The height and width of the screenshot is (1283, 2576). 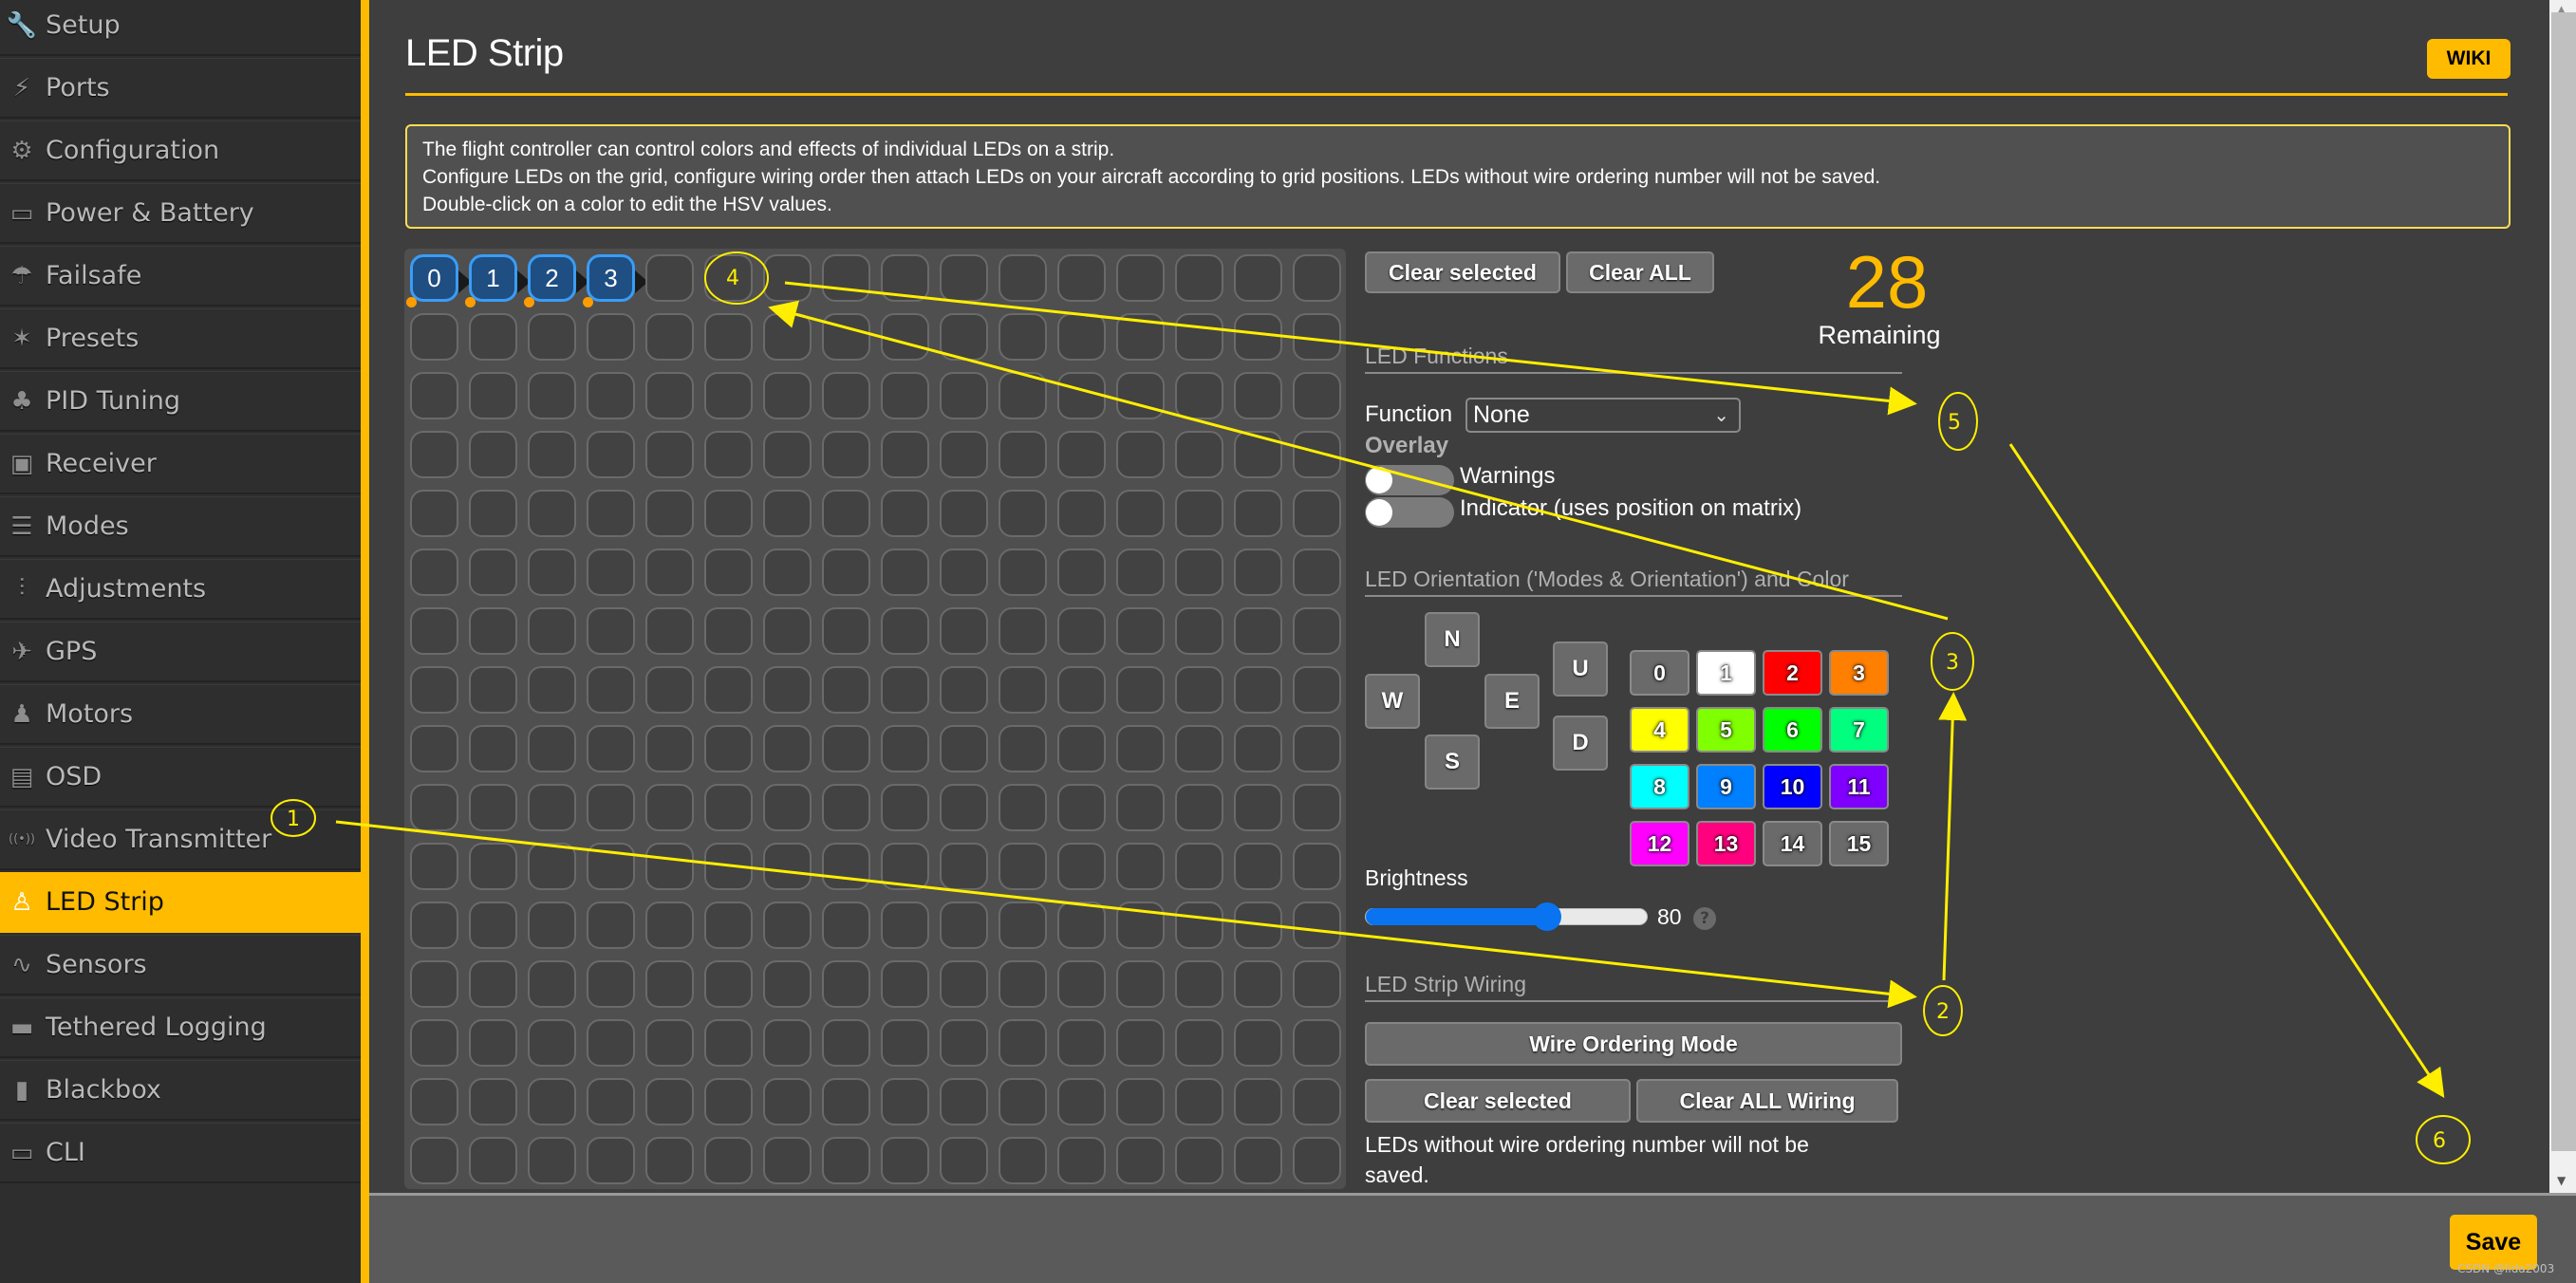 I want to click on sidebar-item-configuration: ⚙ Configuration, so click(x=180, y=151).